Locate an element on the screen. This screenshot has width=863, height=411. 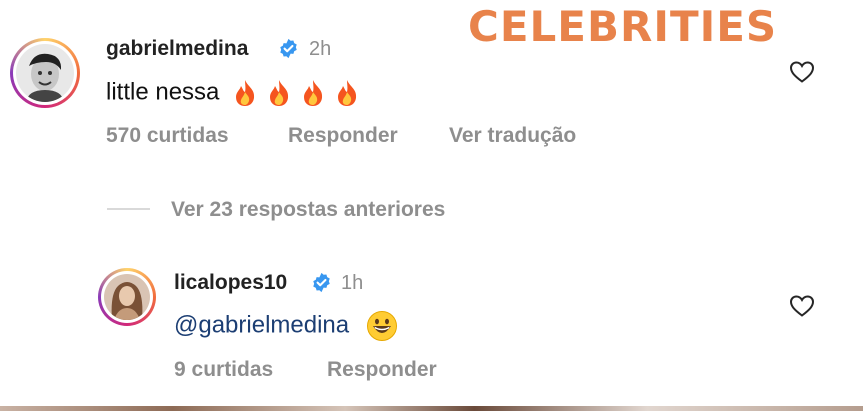
avatar-licalopes10 is located at coordinates (127, 297).